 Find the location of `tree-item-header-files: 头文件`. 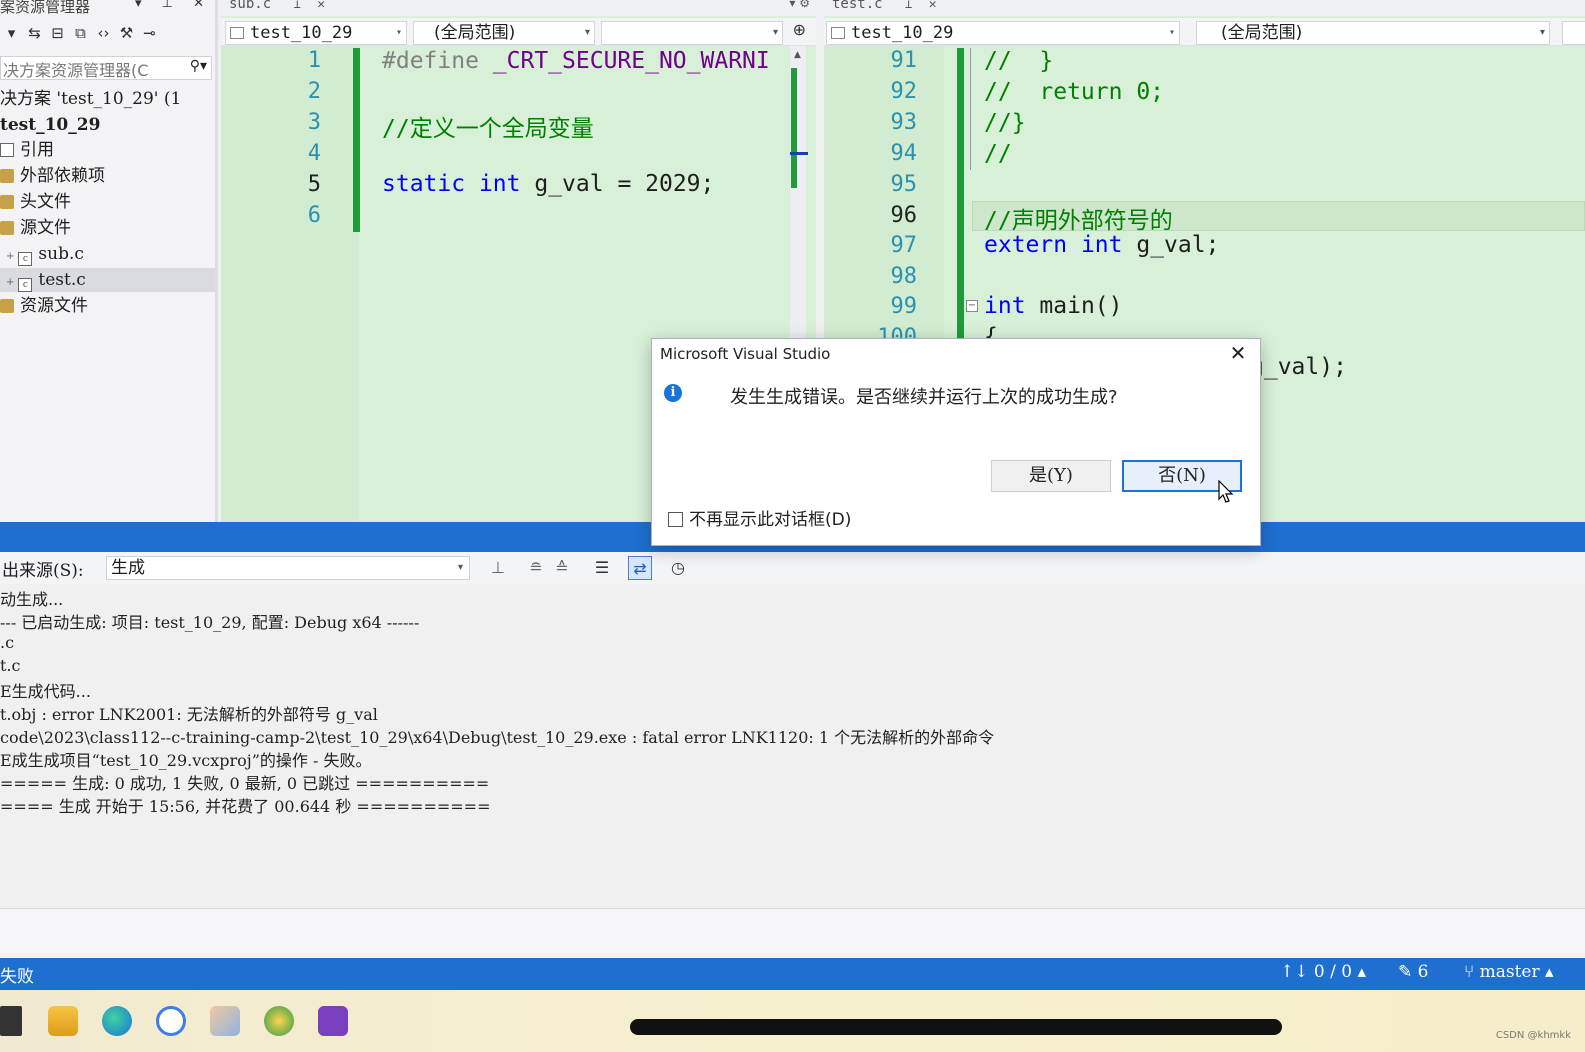

tree-item-header-files: 头文件 is located at coordinates (107, 202).